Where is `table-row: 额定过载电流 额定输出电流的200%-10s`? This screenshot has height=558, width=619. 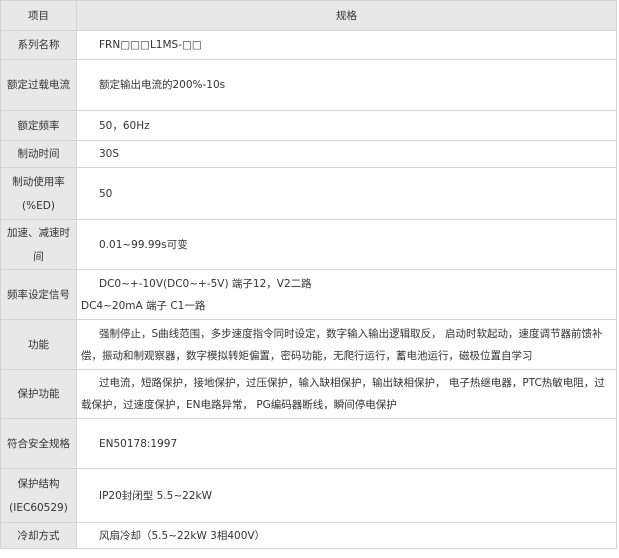
table-row: 额定过载电流 额定输出电流的200%-10s is located at coordinates (308, 85).